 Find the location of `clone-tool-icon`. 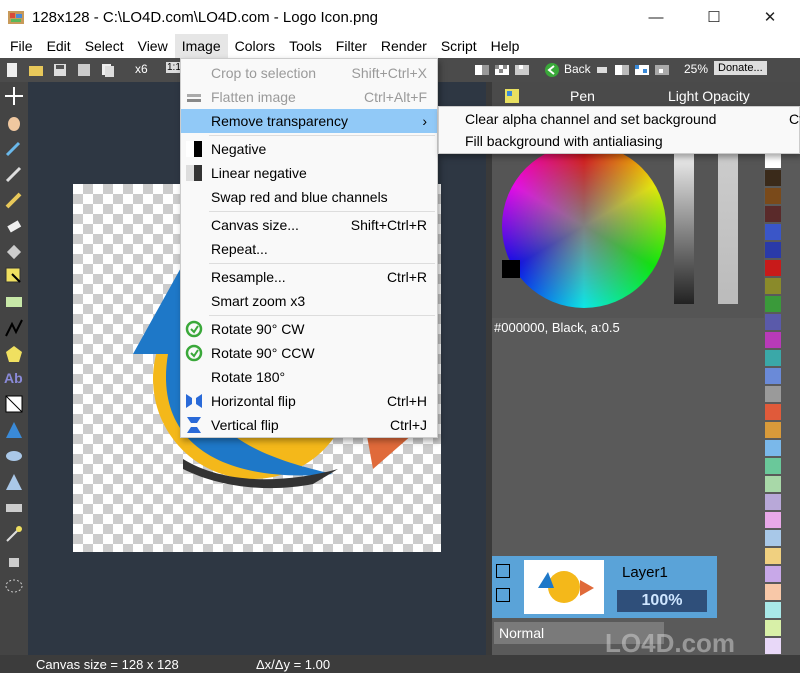

clone-tool-icon is located at coordinates (14, 430).